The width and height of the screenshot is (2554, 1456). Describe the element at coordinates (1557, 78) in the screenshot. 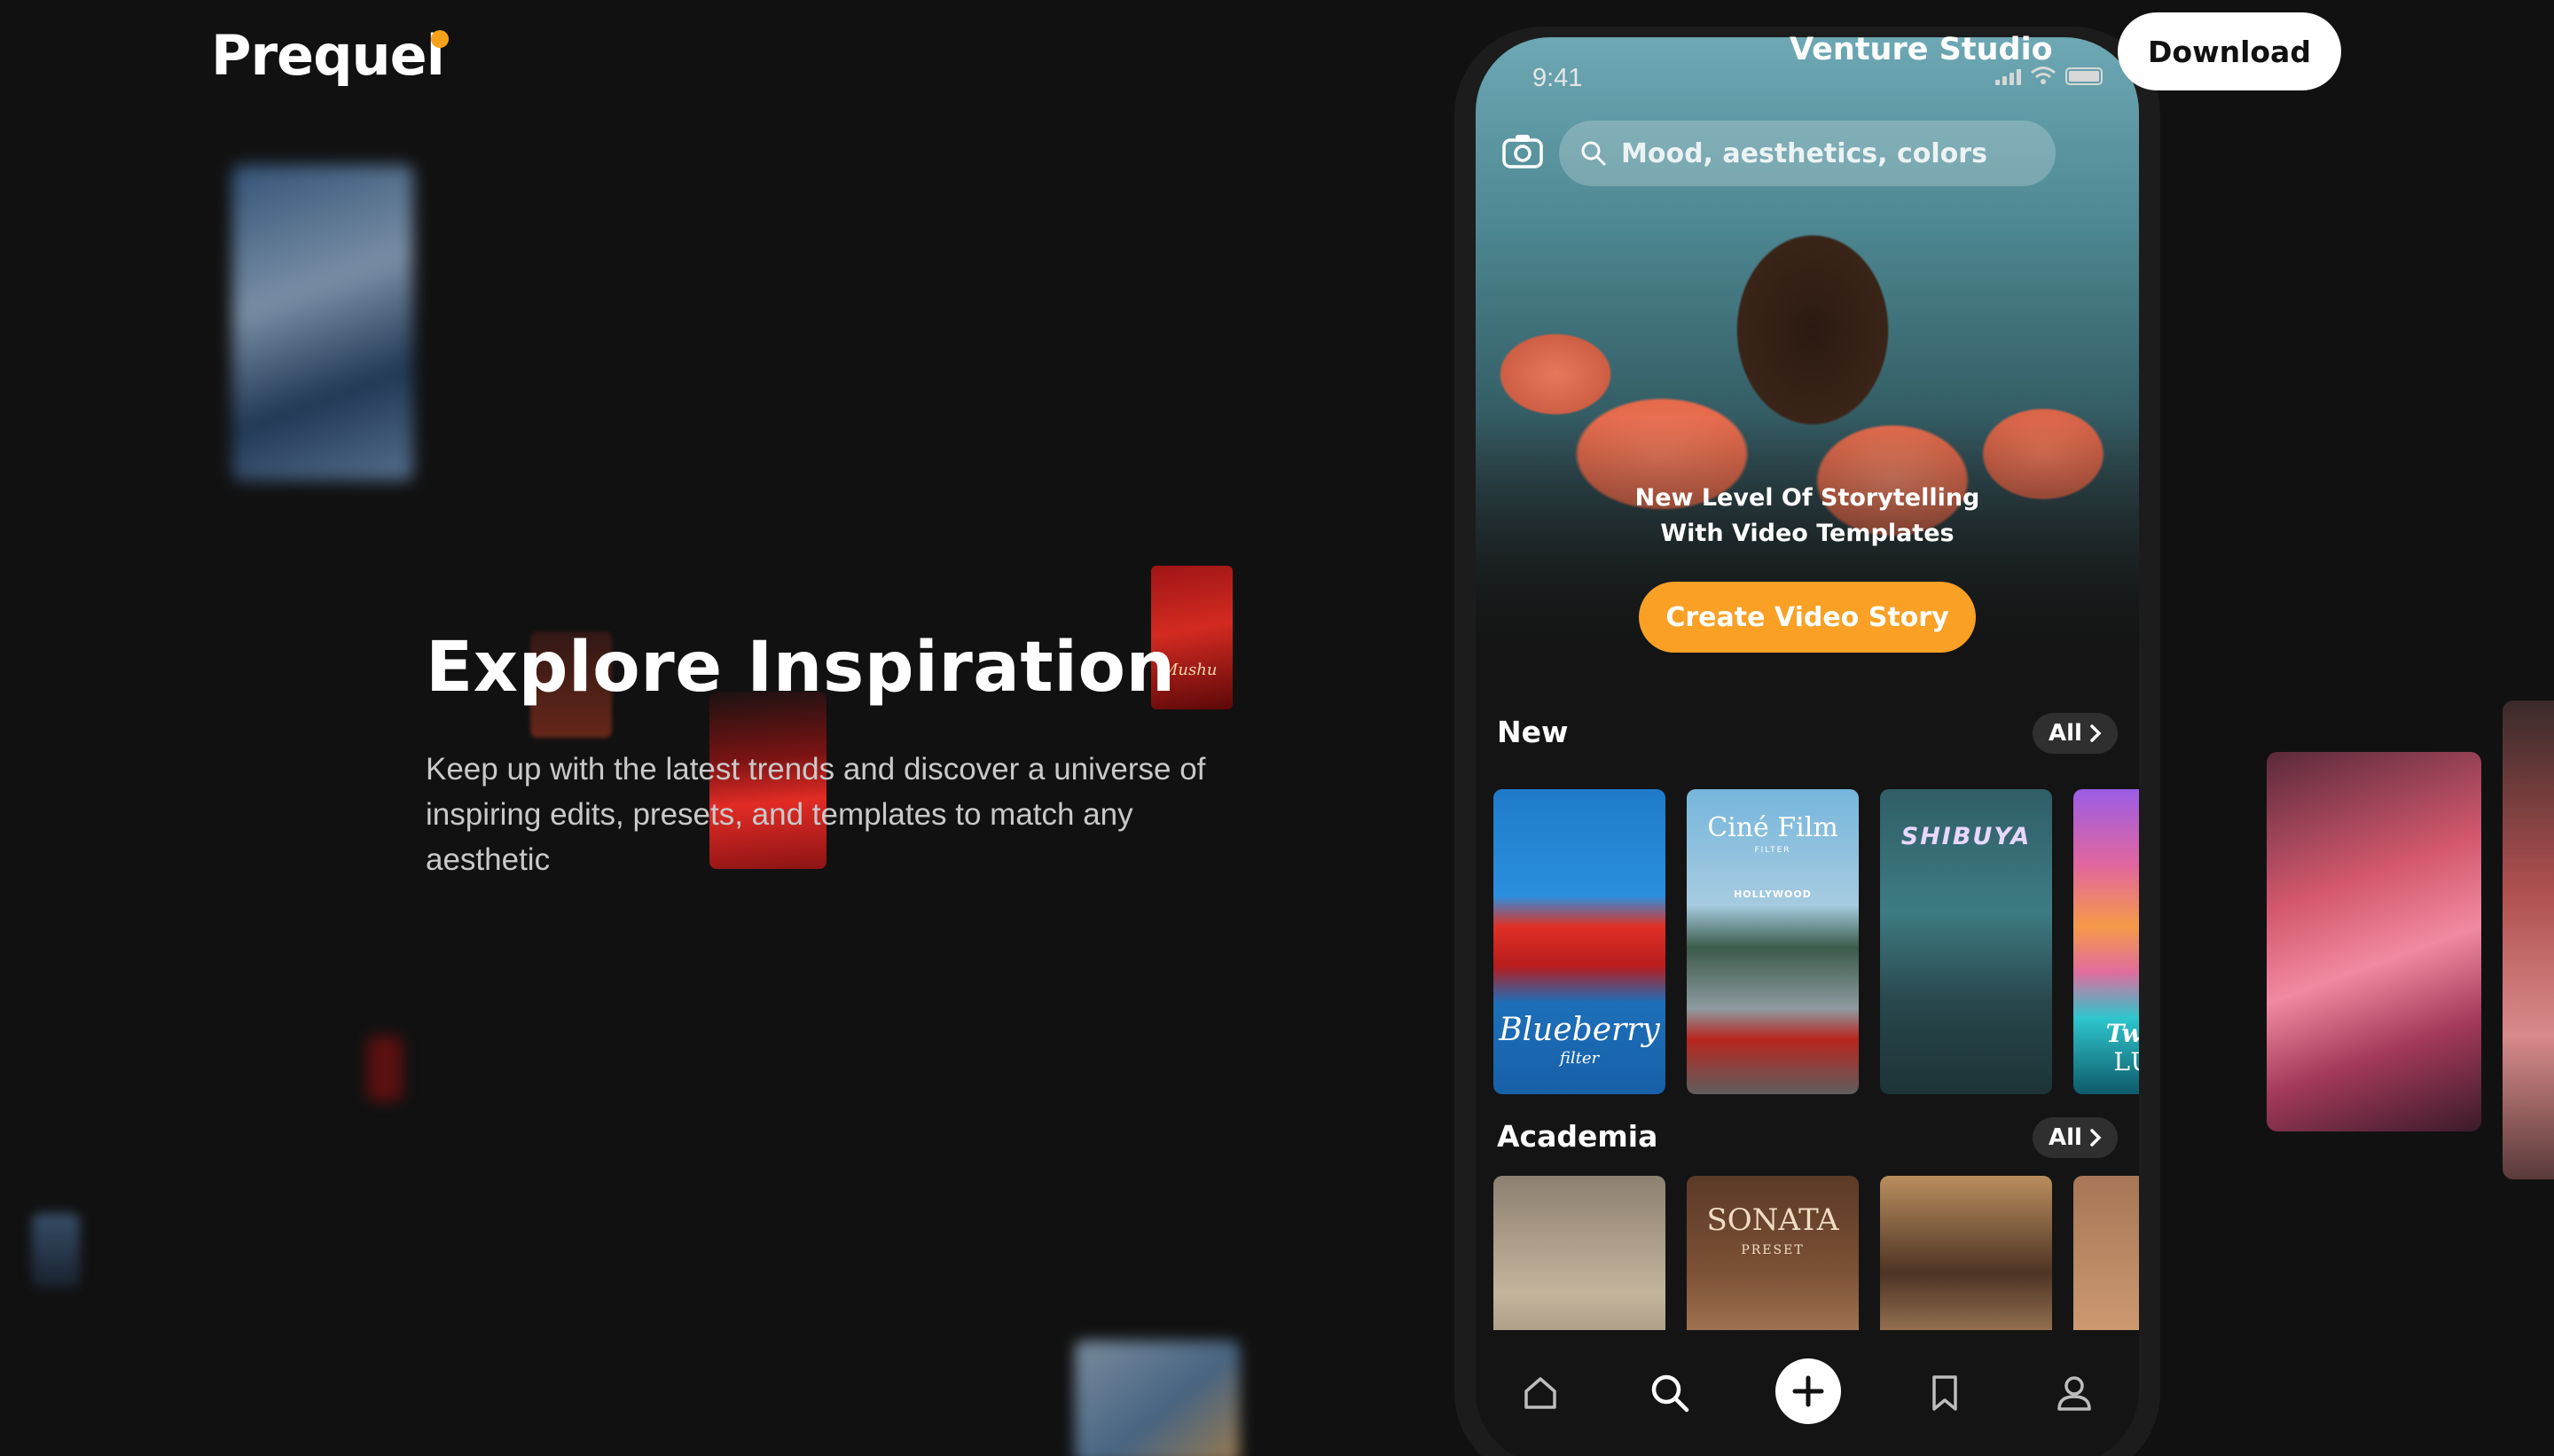

I see `status-time: 9:41` at that location.